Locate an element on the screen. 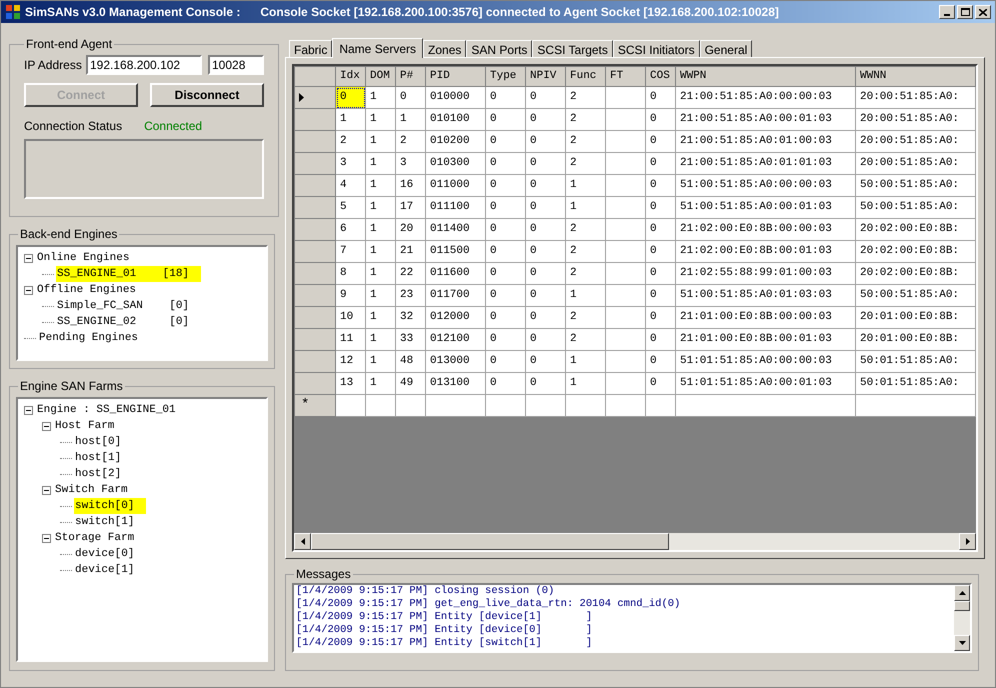  tree-item: switch[1] is located at coordinates (105, 522).